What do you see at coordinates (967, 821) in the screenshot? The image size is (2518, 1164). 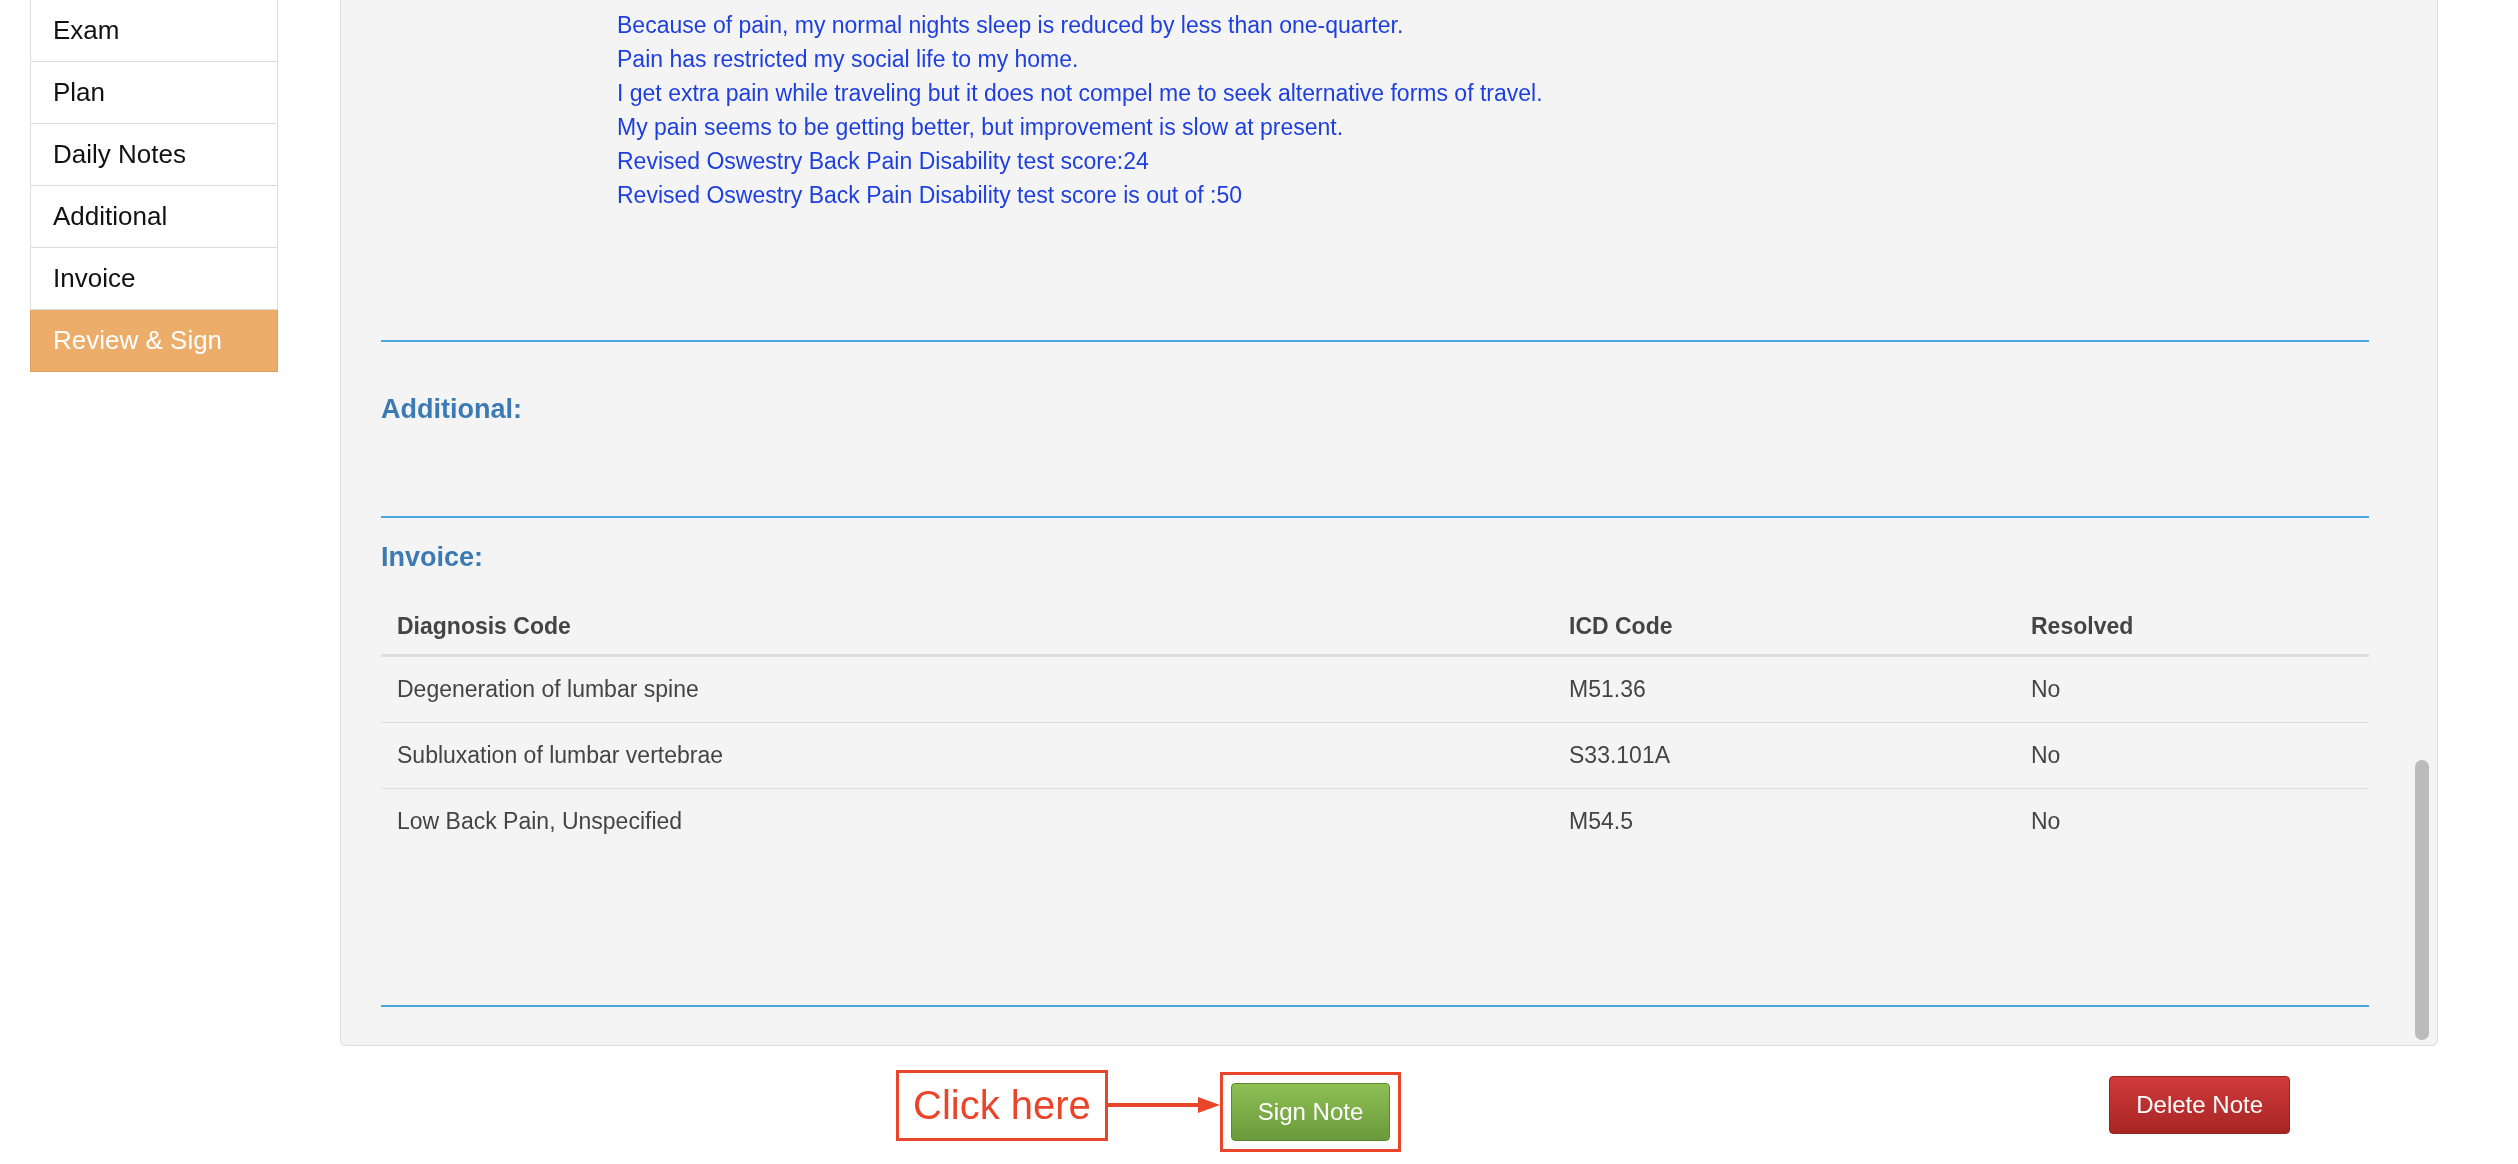 I see `table-cell: Low Back Pain, Unspecified` at bounding box center [967, 821].